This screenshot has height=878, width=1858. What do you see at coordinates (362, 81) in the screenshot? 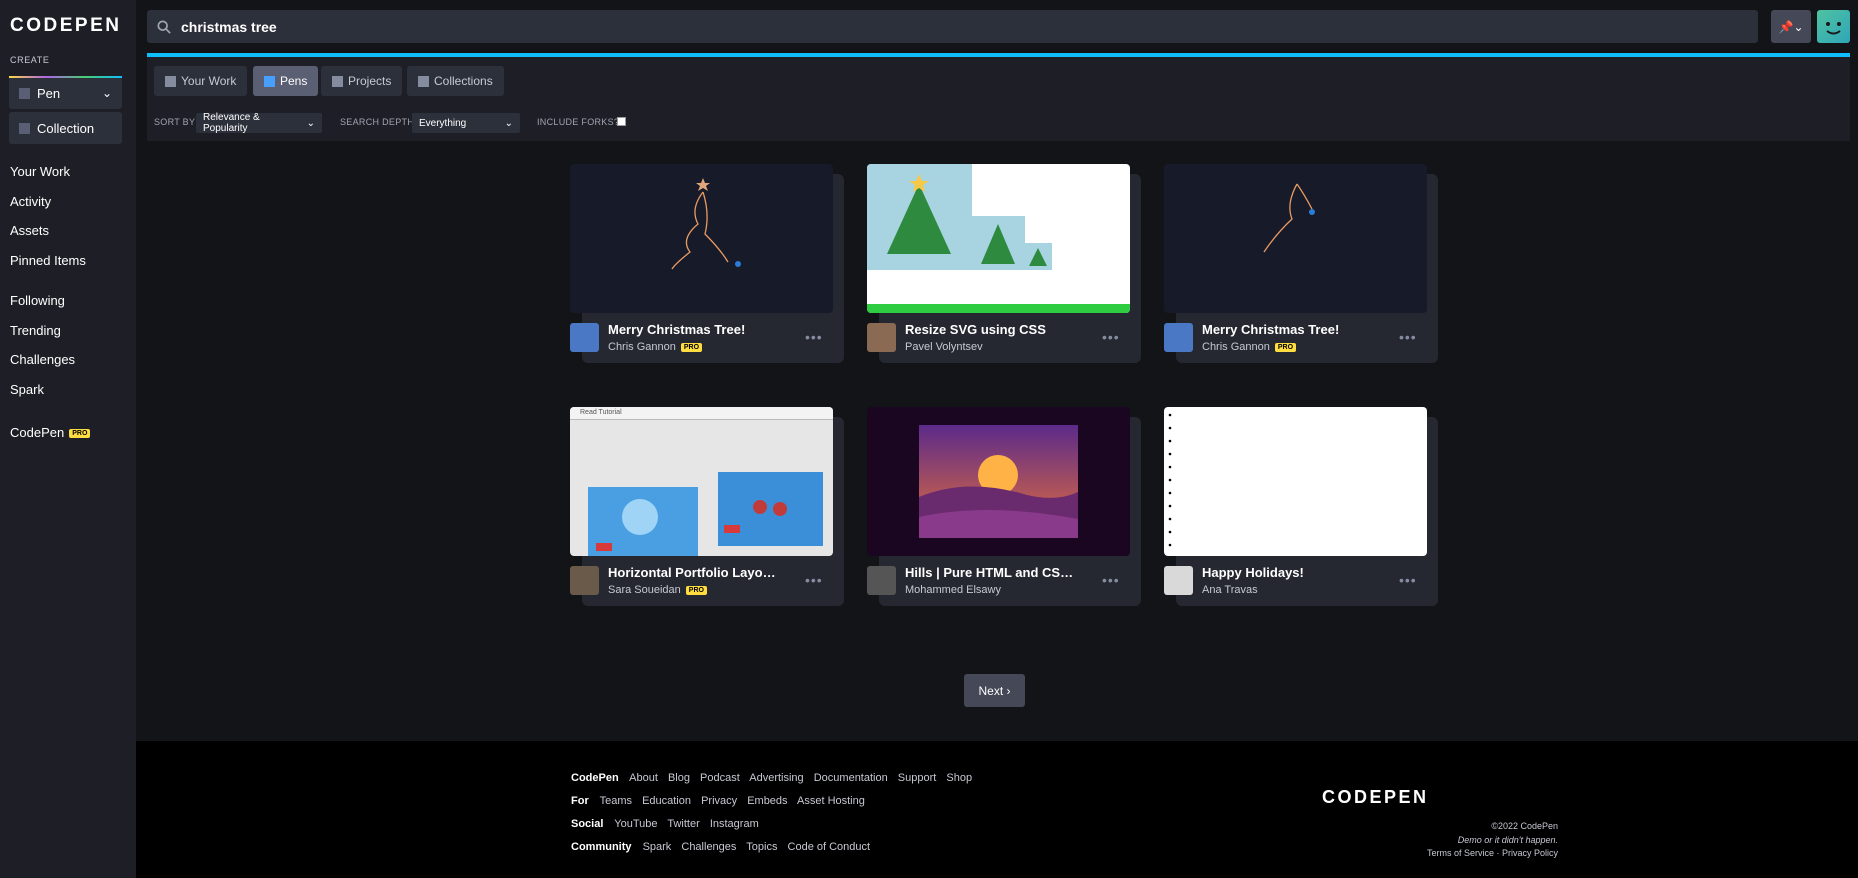
I see `tab-projects: Projects` at bounding box center [362, 81].